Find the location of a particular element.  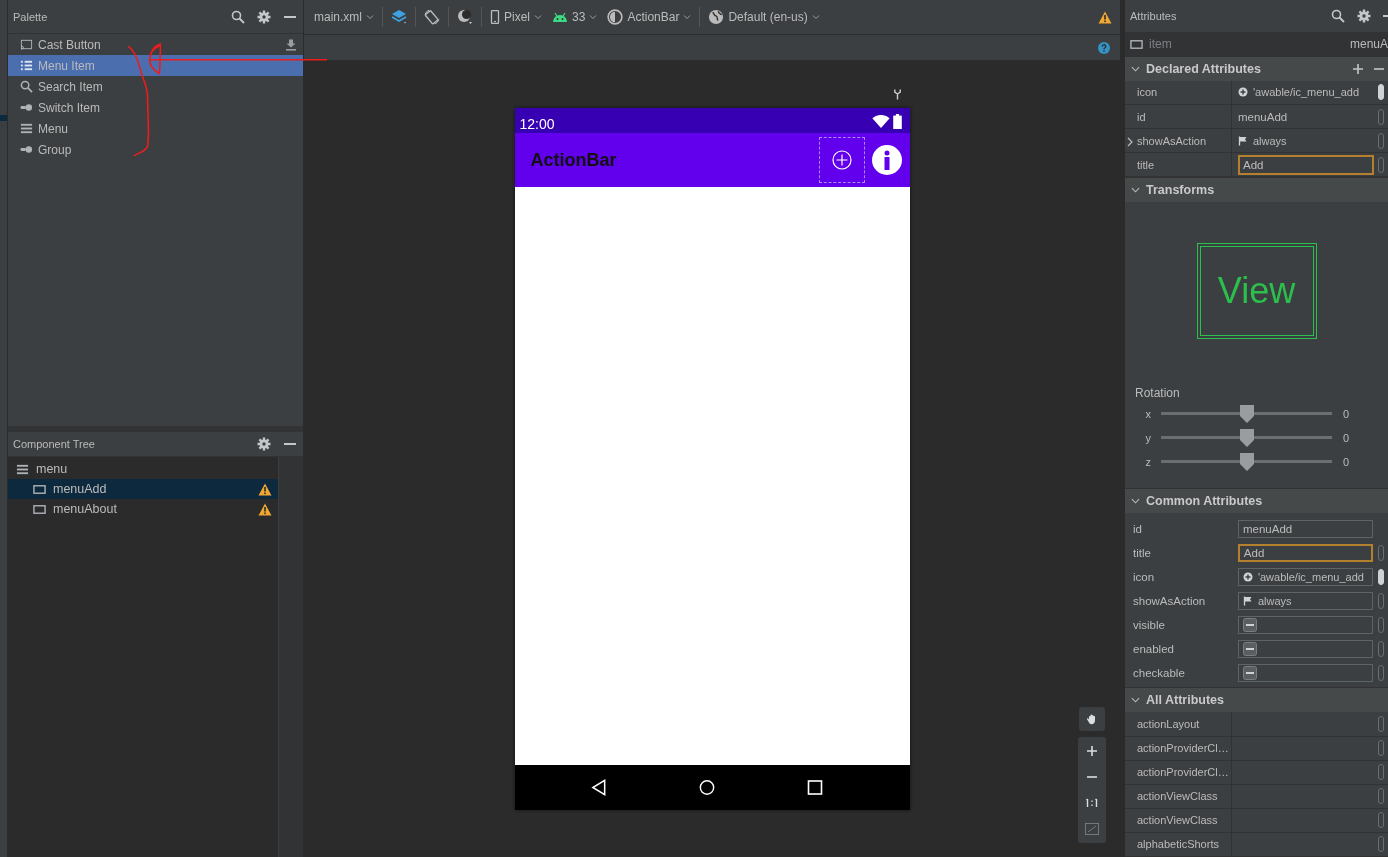

status-time: 12:00 is located at coordinates (537, 124).